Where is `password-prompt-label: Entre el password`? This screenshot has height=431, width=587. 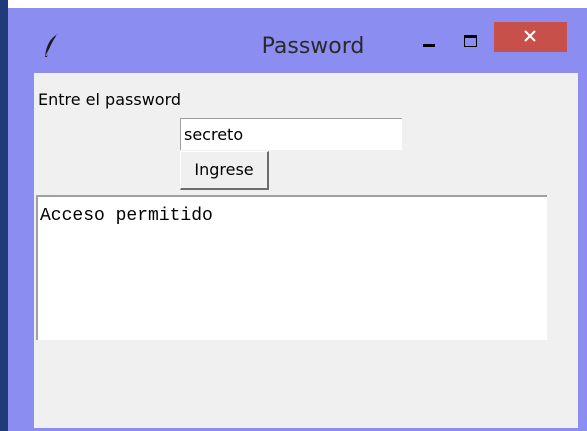
password-prompt-label: Entre el password is located at coordinates (110, 99).